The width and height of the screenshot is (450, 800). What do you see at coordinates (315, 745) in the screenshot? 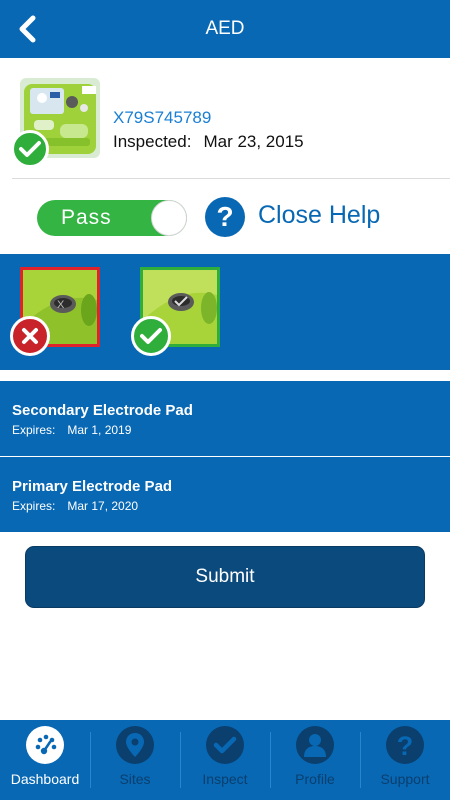
I see `person-icon` at bounding box center [315, 745].